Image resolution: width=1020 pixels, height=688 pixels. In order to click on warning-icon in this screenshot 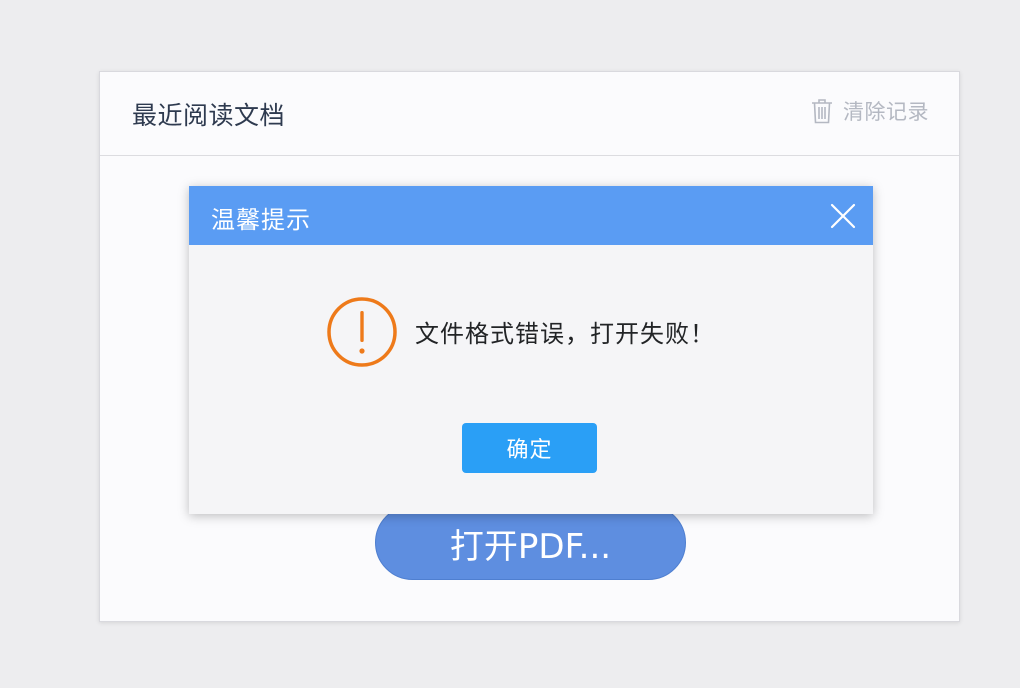, I will do `click(362, 332)`.